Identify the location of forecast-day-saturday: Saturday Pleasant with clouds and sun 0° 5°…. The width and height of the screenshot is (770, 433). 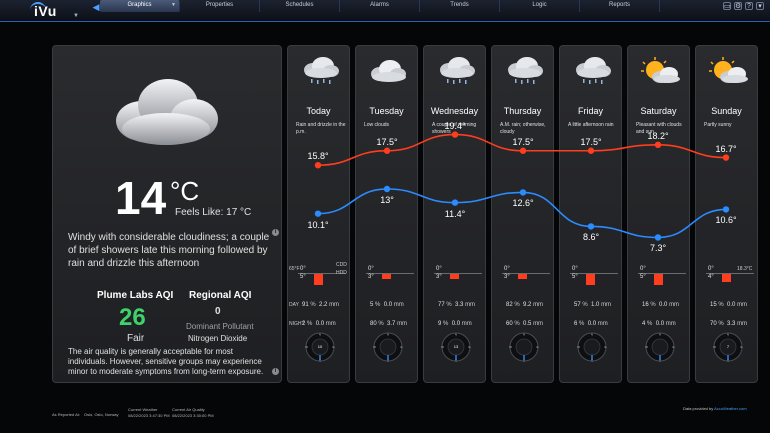
(658, 214).